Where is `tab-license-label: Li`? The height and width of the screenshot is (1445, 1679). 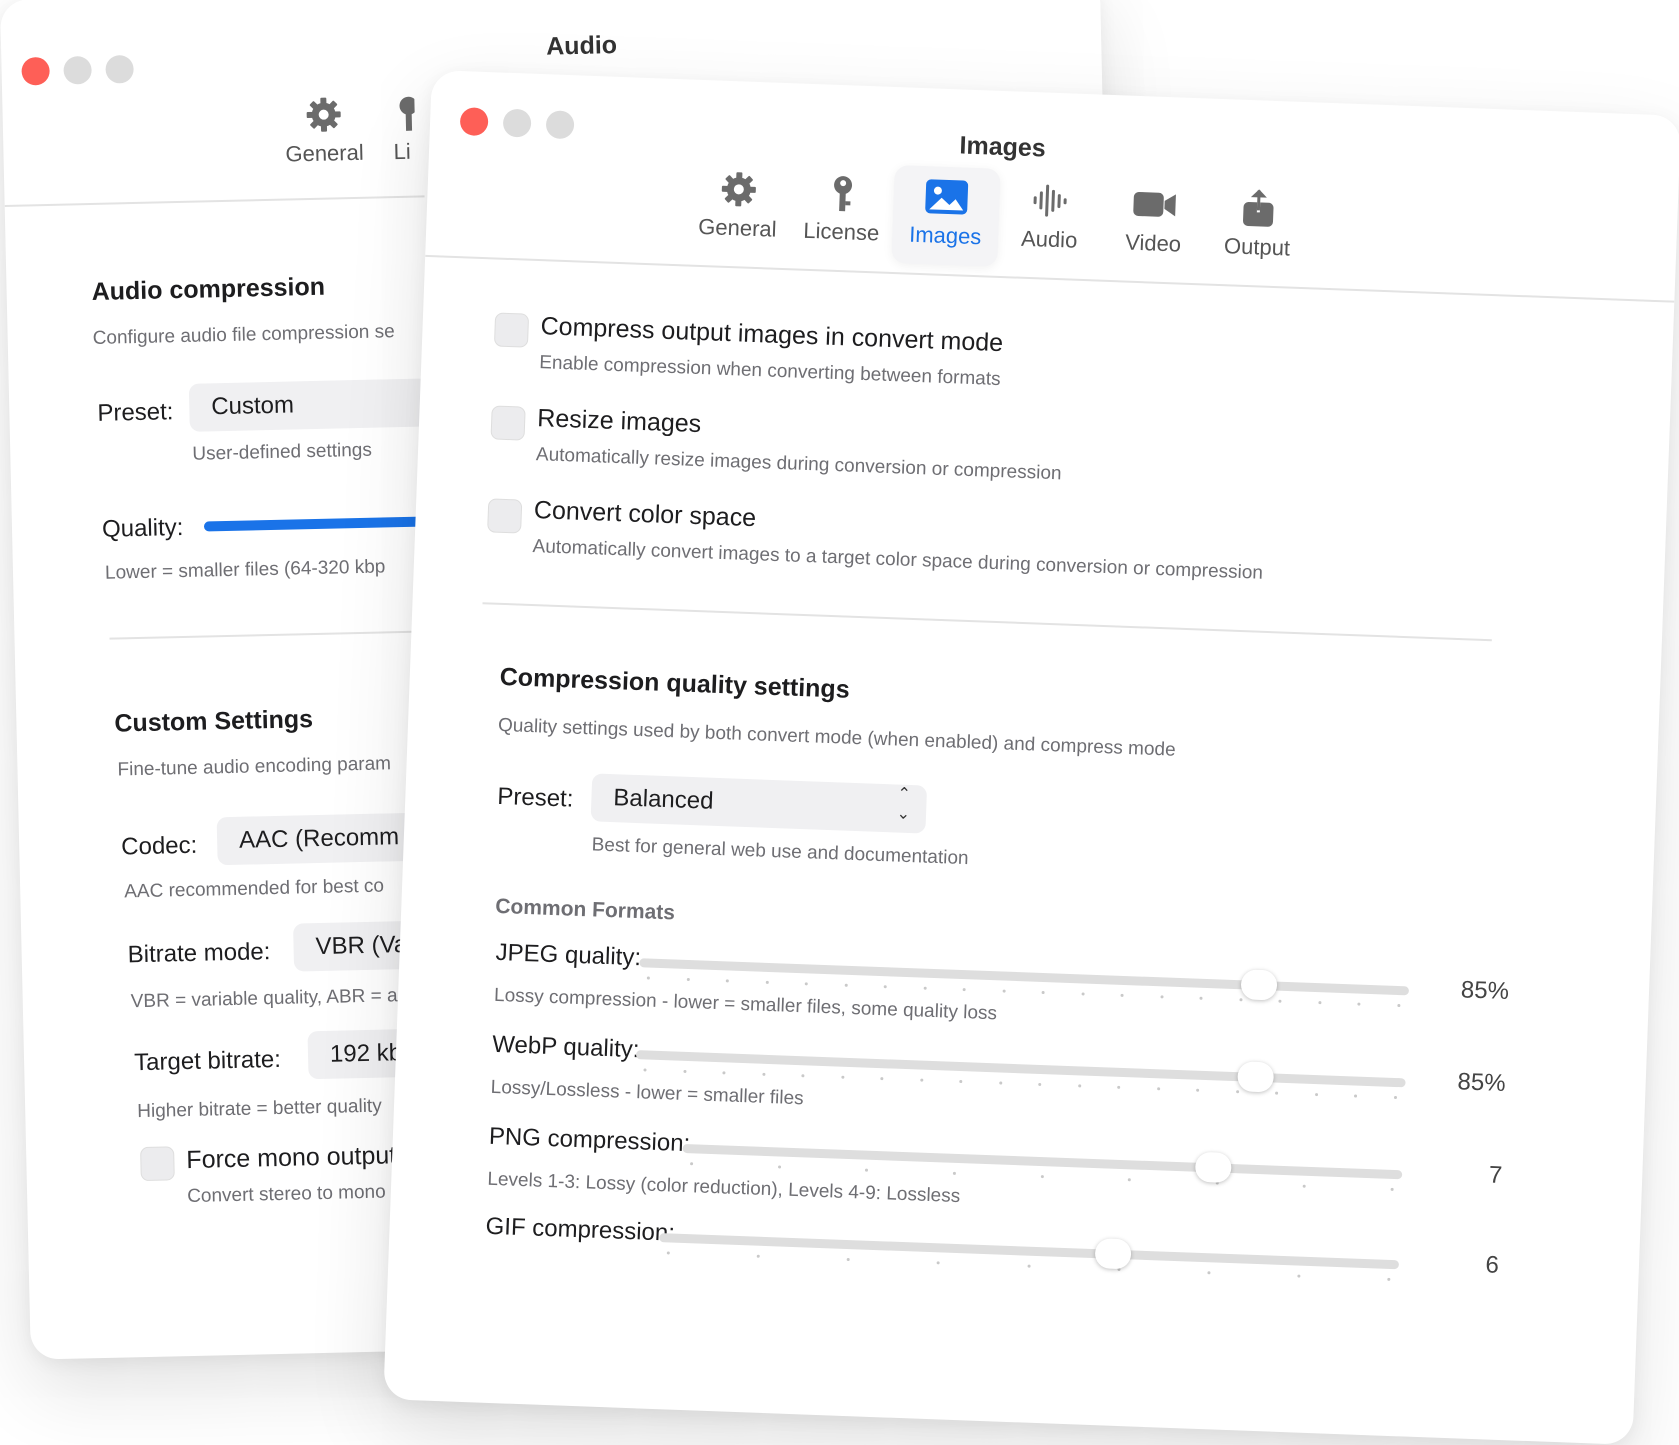 tab-license-label: Li is located at coordinates (402, 151).